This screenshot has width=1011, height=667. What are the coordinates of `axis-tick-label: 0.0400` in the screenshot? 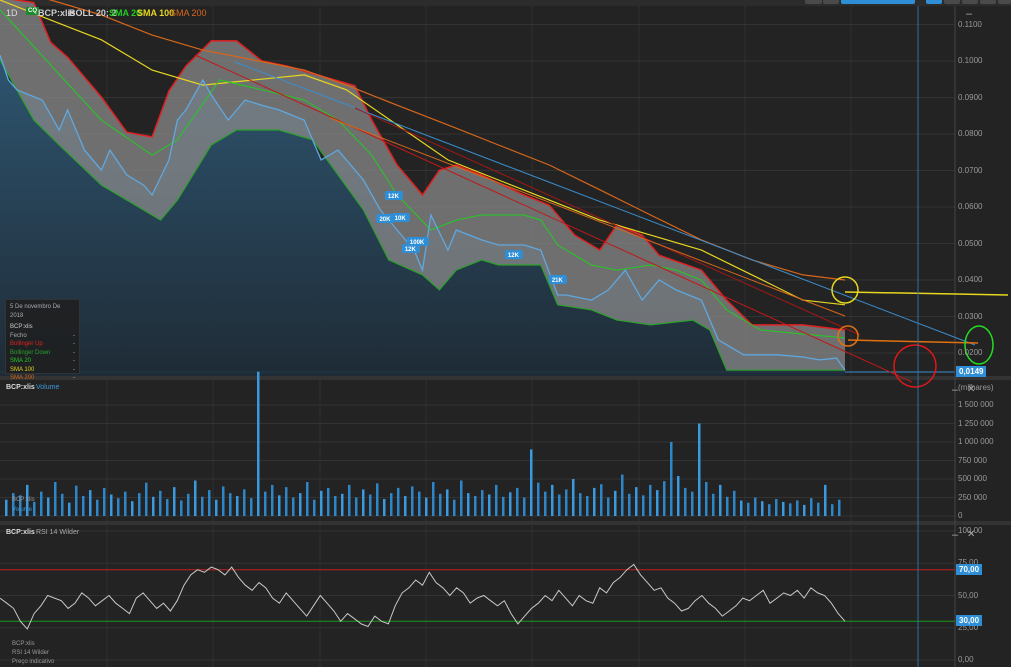 It's located at (970, 279).